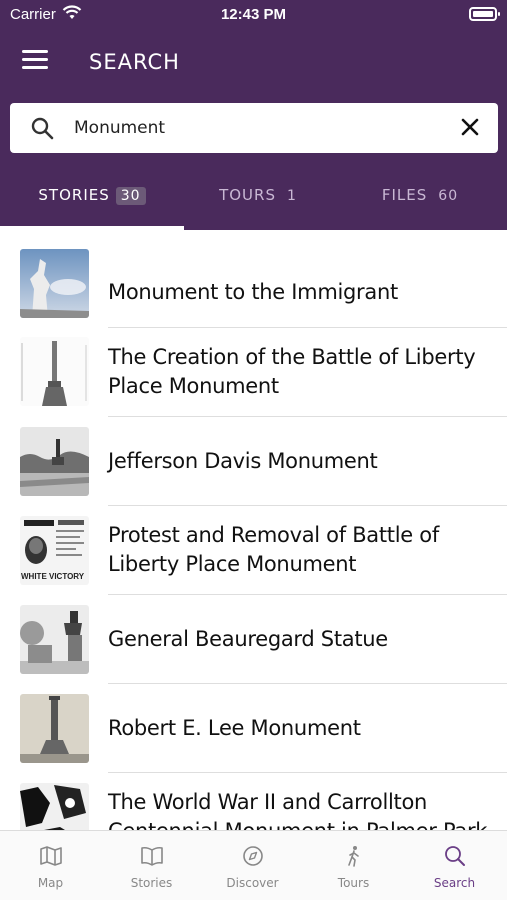  What do you see at coordinates (470, 127) in the screenshot?
I see `clear-search-icon` at bounding box center [470, 127].